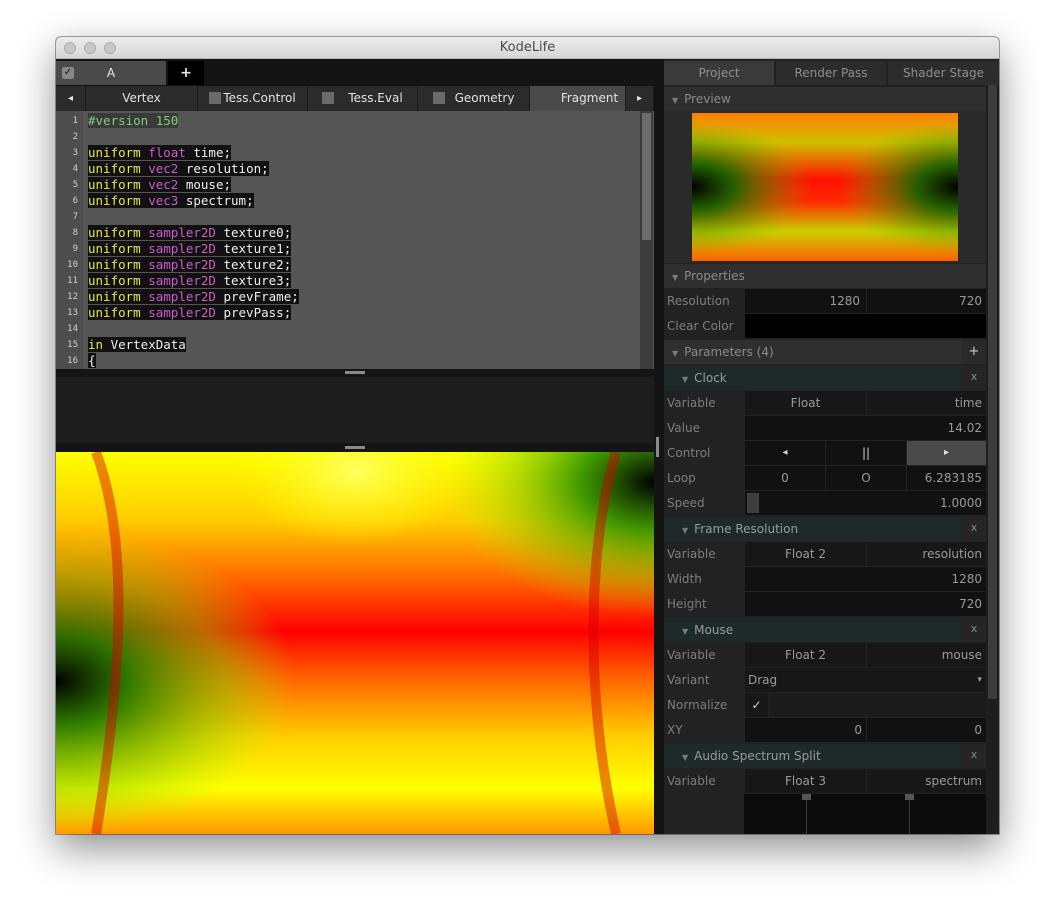 This screenshot has height=909, width=1055. Describe the element at coordinates (865, 453) in the screenshot. I see `pause-button: ||` at that location.